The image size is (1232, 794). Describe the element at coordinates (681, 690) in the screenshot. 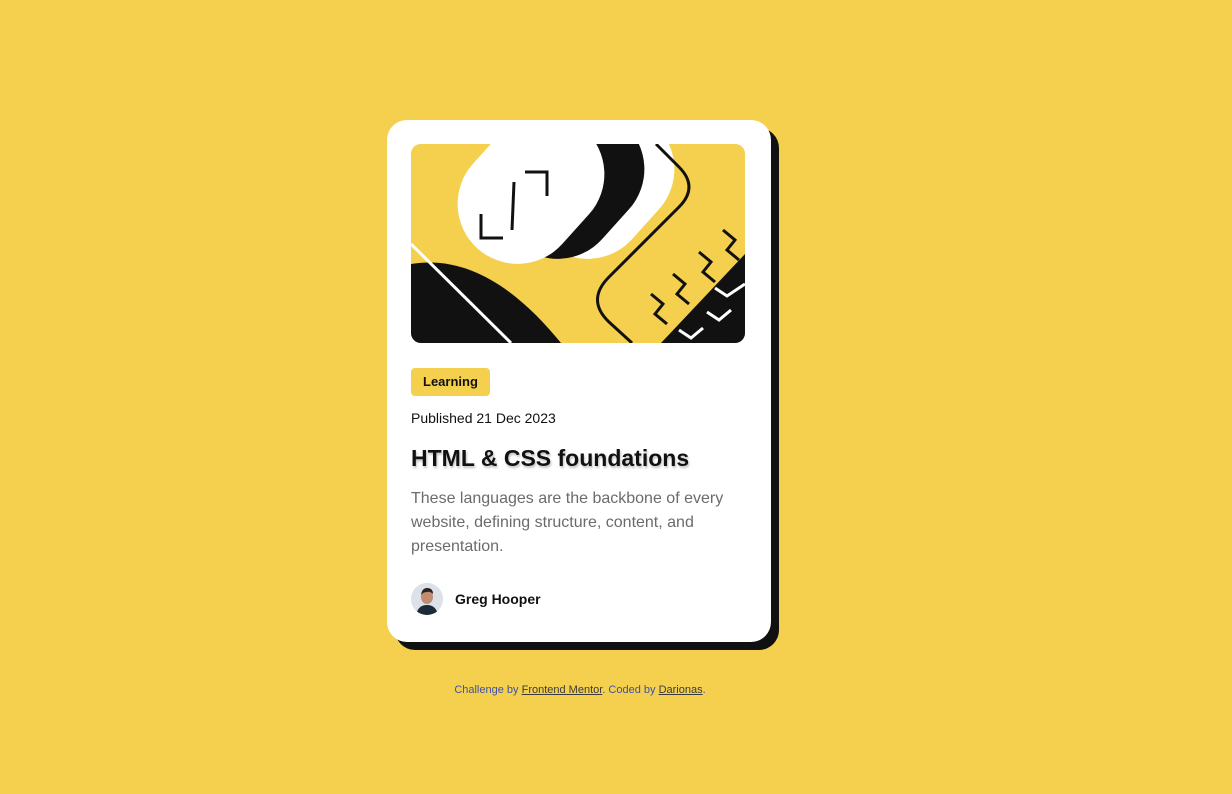

I see `author-link: Darionas` at that location.